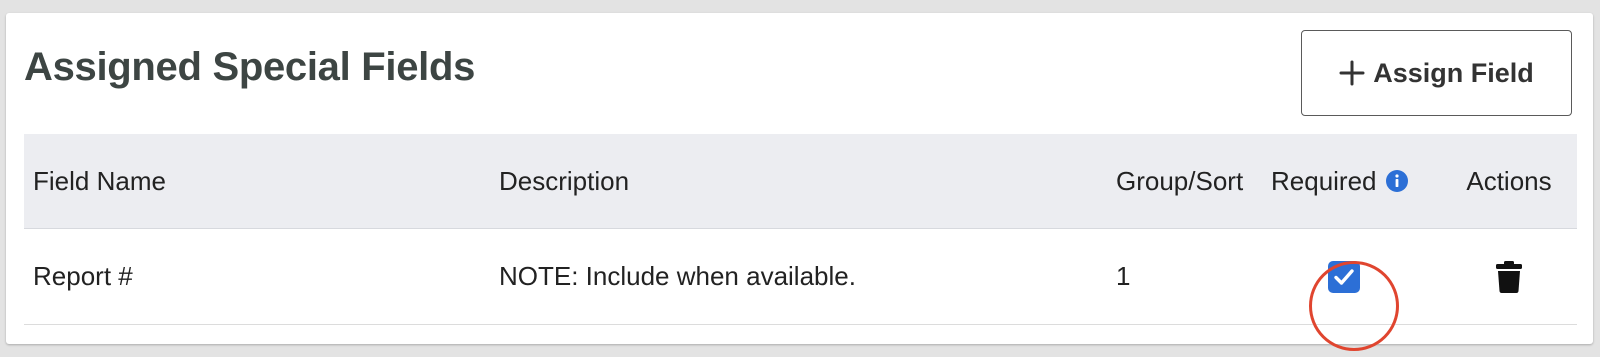  Describe the element at coordinates (1180, 180) in the screenshot. I see `column-header-group-sort: Group/Sort` at that location.